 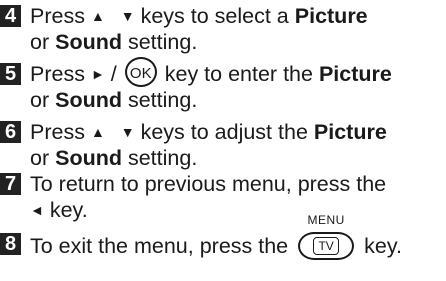 What do you see at coordinates (326, 219) in the screenshot?
I see `menu-label: MENU` at bounding box center [326, 219].